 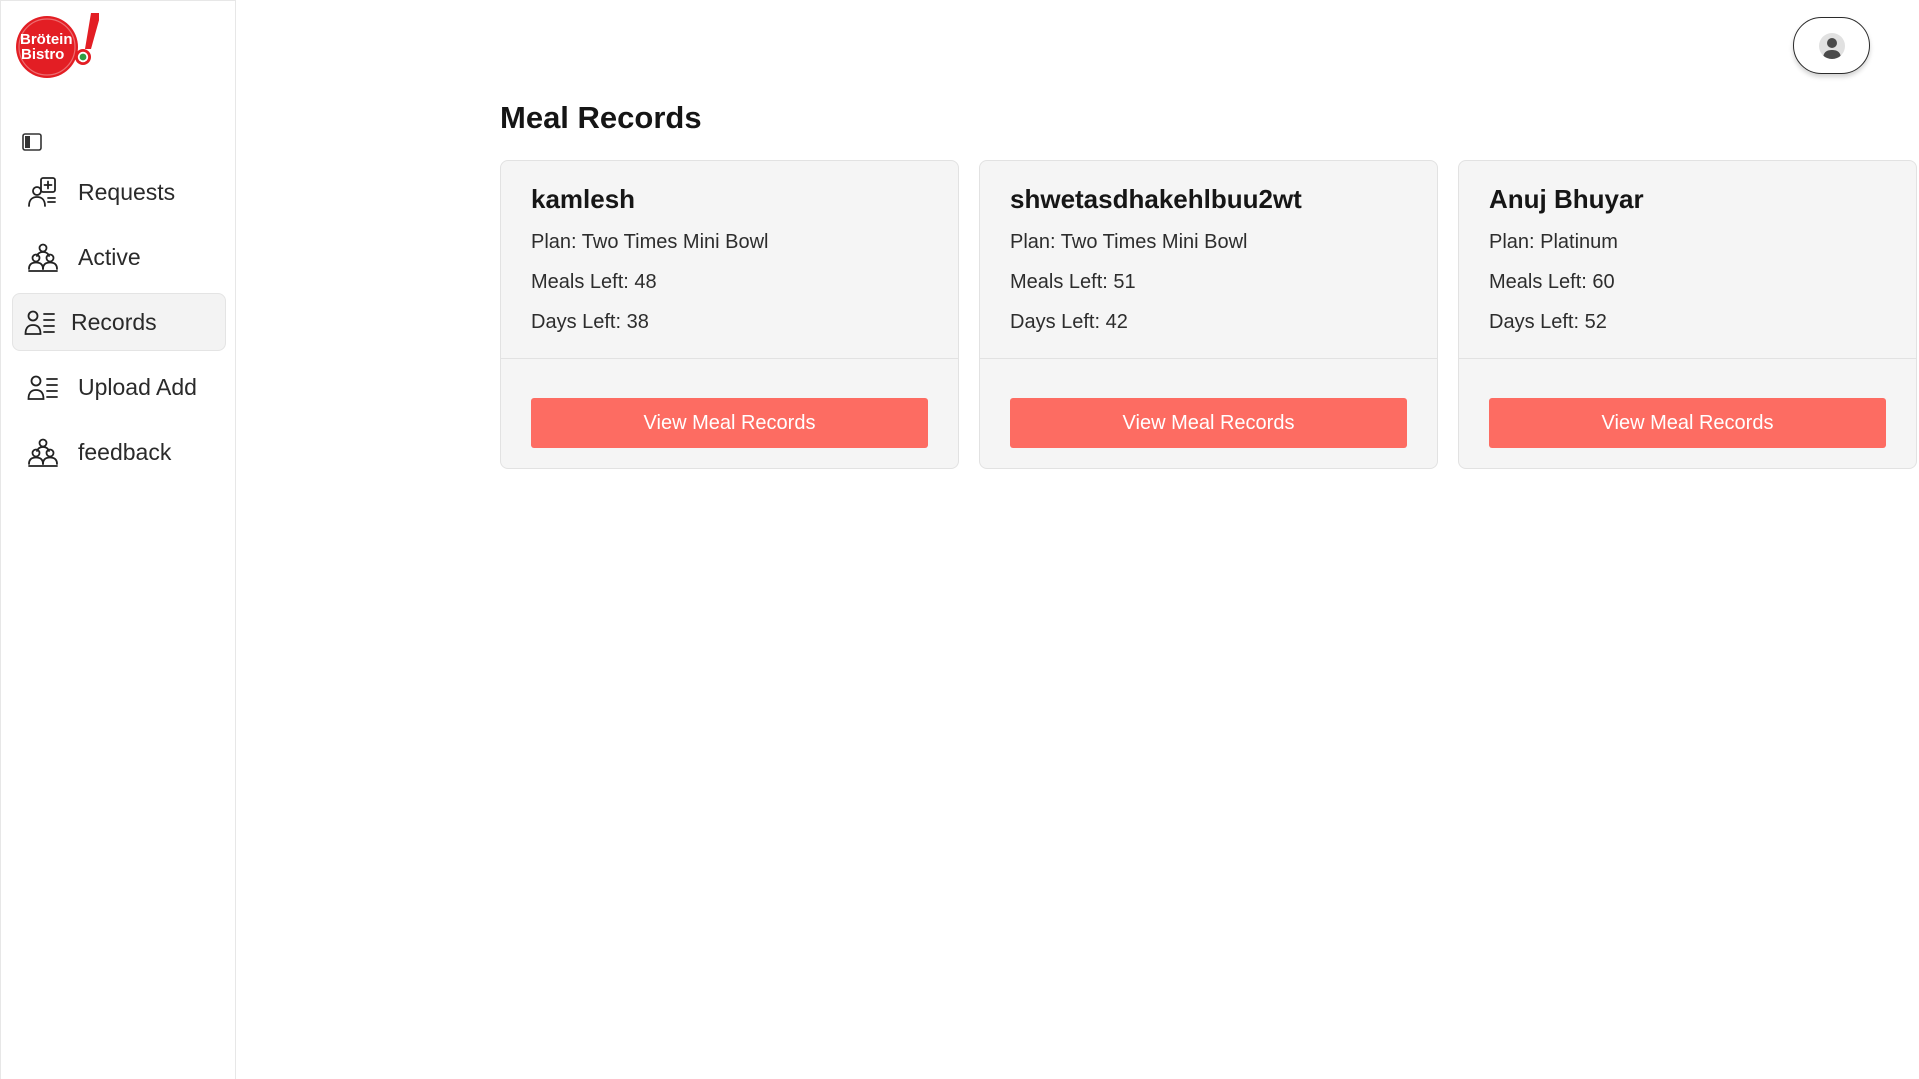 I want to click on sidebar-item-feedback: feedback, so click(x=119, y=452).